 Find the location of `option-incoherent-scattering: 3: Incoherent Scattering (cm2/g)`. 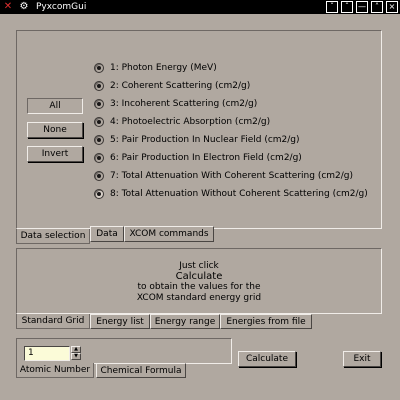

option-incoherent-scattering: 3: Incoherent Scattering (cm2/g) is located at coordinates (175, 104).